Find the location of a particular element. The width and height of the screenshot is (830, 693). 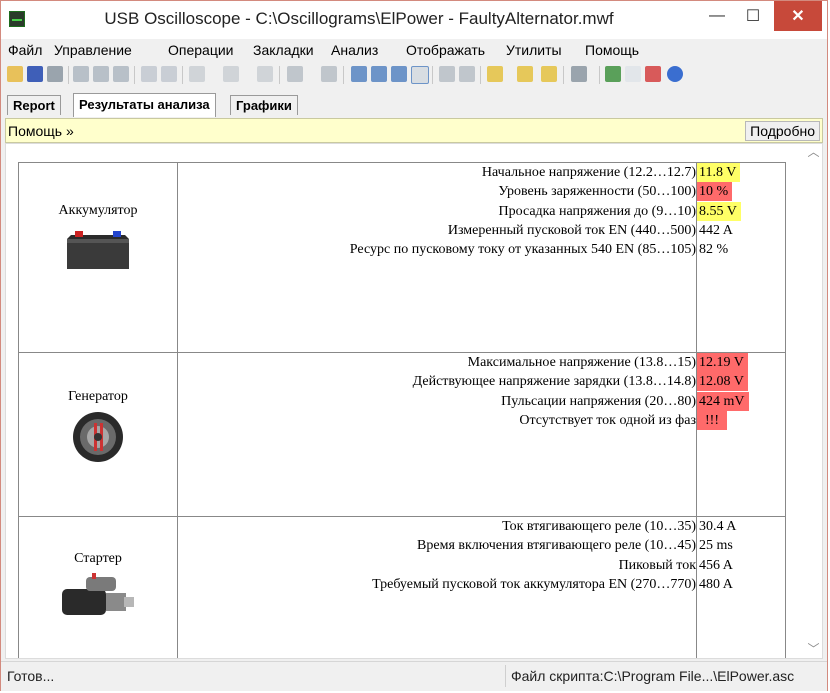

param-label: Максимальное напряжение (13.8…15) is located at coordinates (581, 362).